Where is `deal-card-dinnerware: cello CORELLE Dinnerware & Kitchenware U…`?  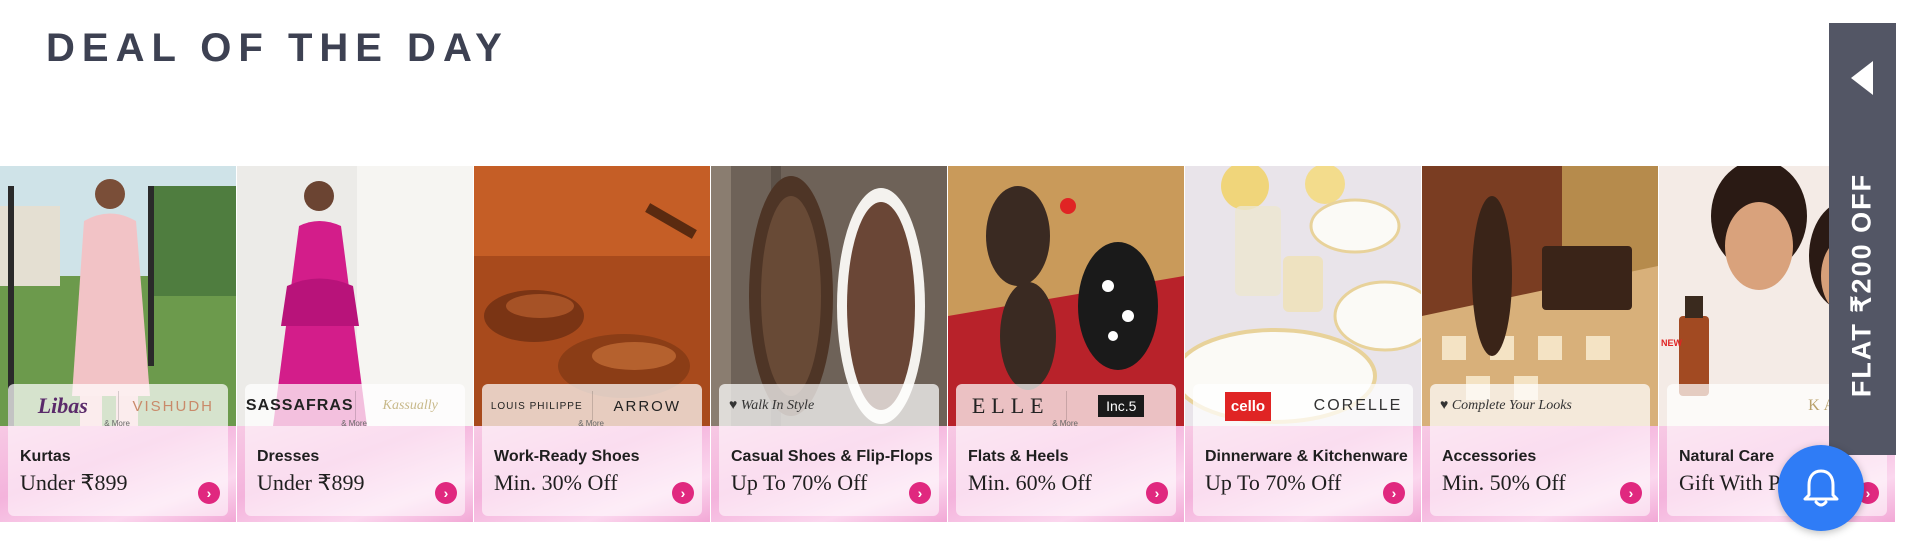 deal-card-dinnerware: cello CORELLE Dinnerware & Kitchenware U… is located at coordinates (1303, 344).